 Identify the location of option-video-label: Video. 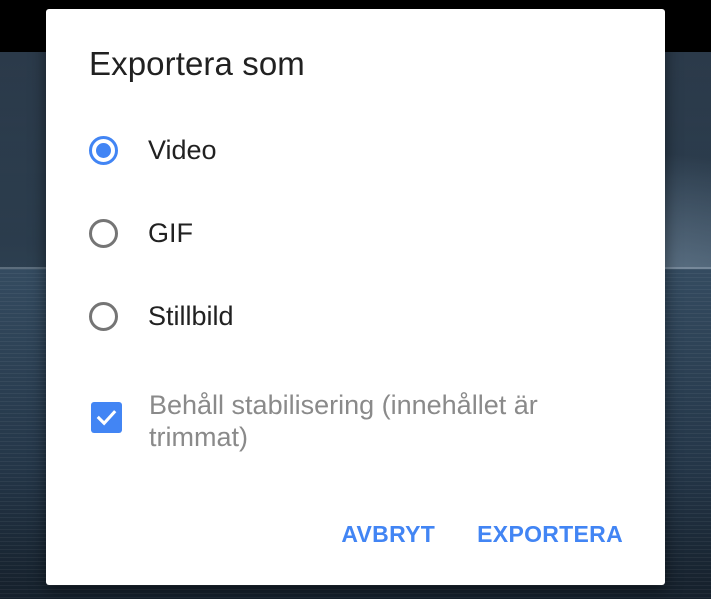
(182, 149).